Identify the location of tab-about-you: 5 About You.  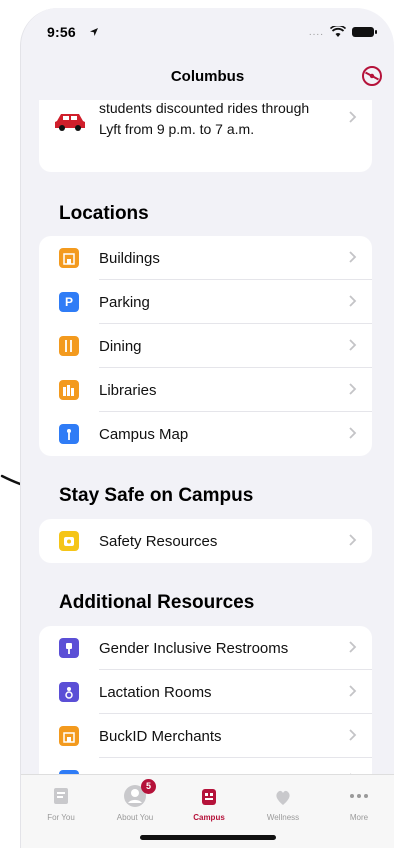
(135, 800).